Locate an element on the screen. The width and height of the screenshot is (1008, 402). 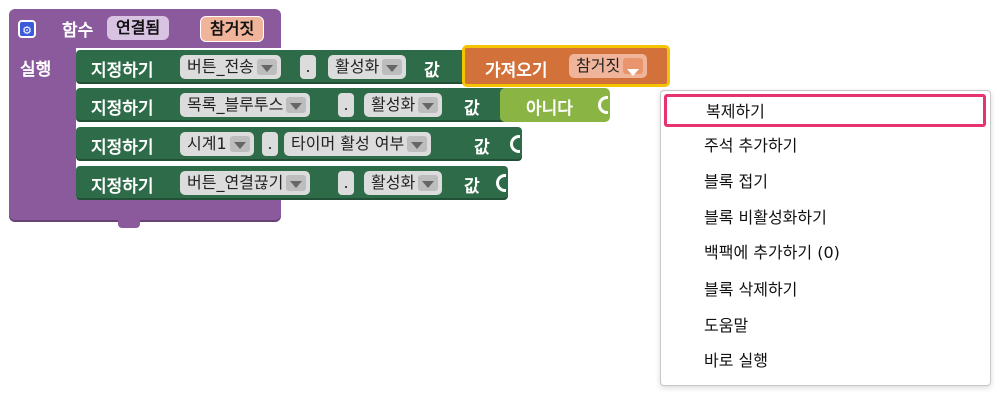
menu-item-collapse-block: 블록 접기 is located at coordinates (825, 182).